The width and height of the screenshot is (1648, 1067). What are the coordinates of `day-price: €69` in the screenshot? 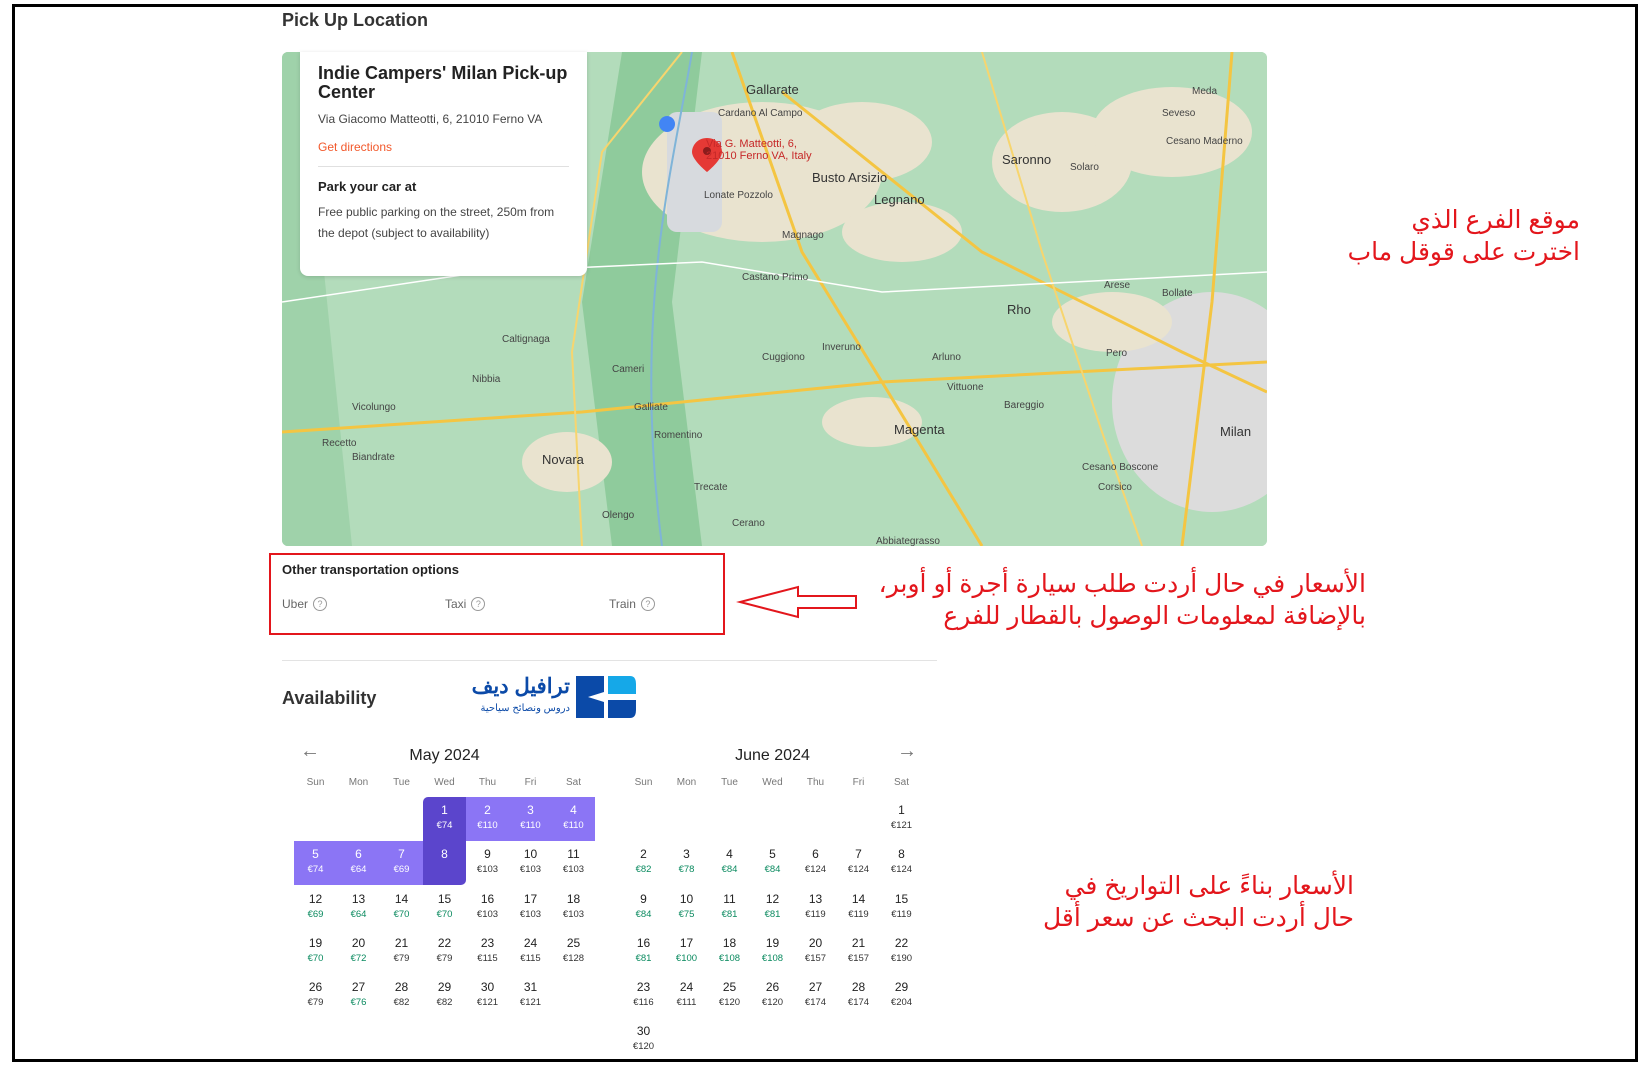 It's located at (401, 869).